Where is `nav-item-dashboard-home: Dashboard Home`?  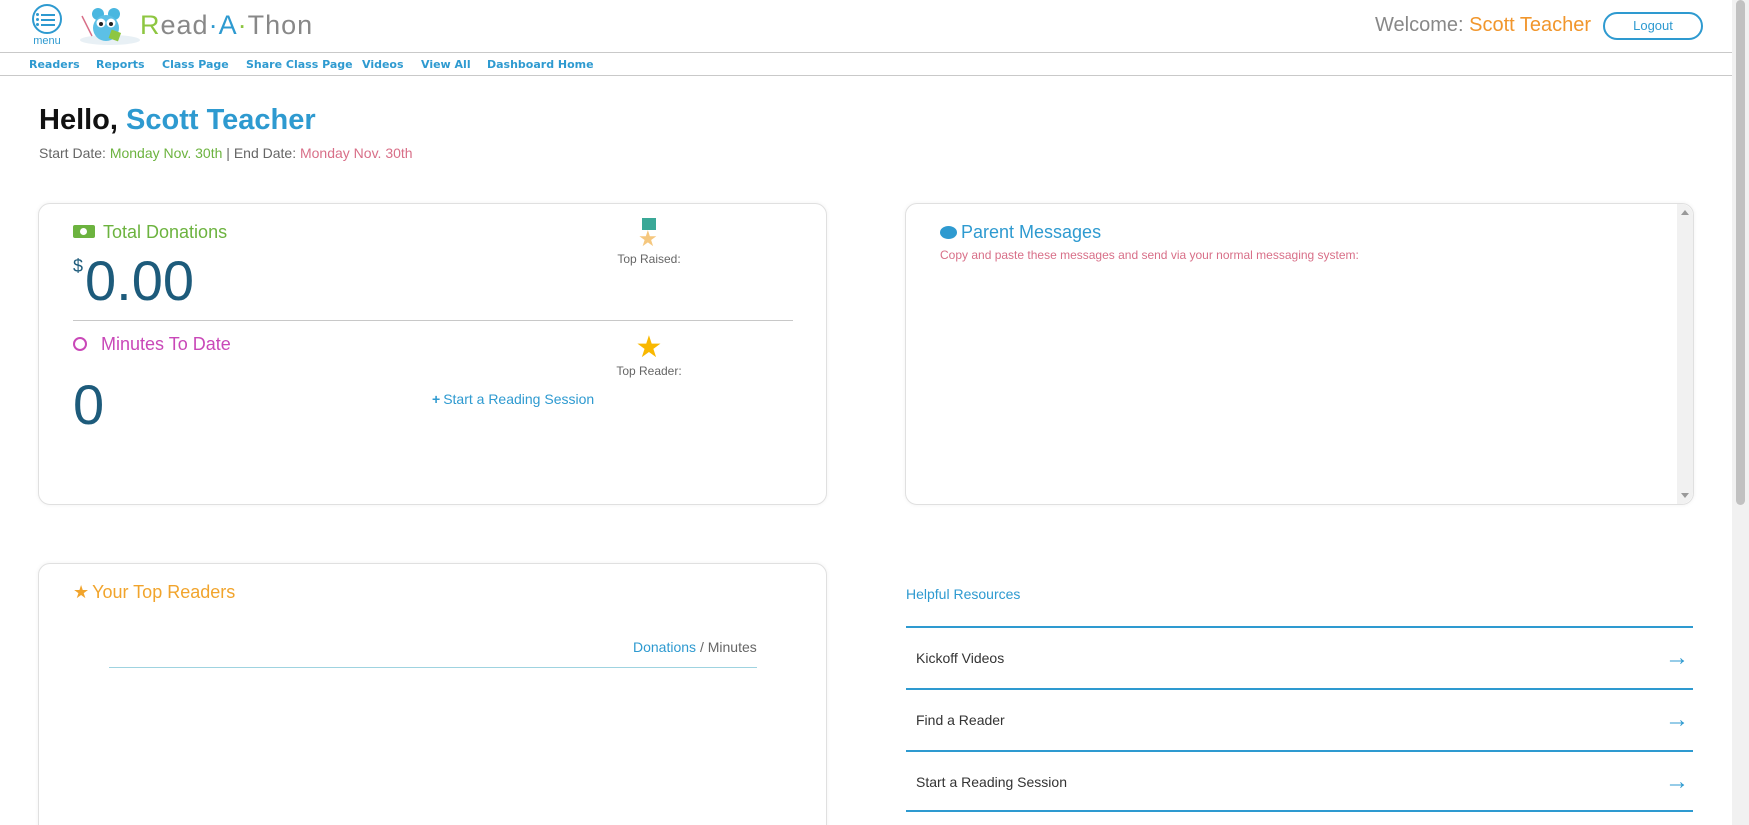
nav-item-dashboard-home: Dashboard Home is located at coordinates (540, 64).